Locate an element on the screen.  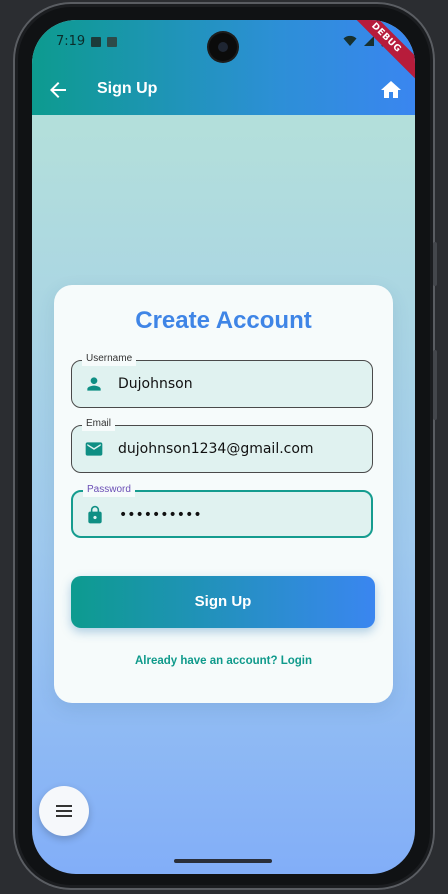
status-bar: 7:19 is located at coordinates (87, 41).